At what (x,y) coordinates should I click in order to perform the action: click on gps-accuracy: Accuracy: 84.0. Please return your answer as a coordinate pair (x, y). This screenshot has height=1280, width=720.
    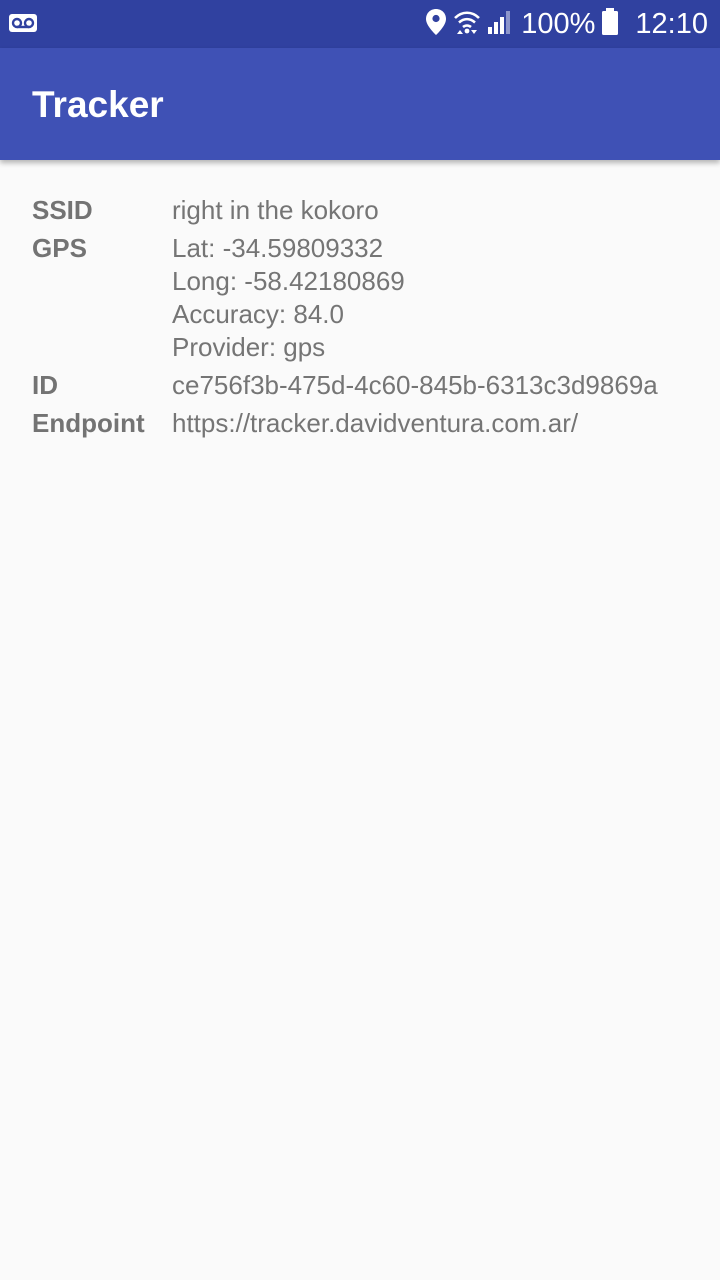
    Looking at the image, I should click on (258, 314).